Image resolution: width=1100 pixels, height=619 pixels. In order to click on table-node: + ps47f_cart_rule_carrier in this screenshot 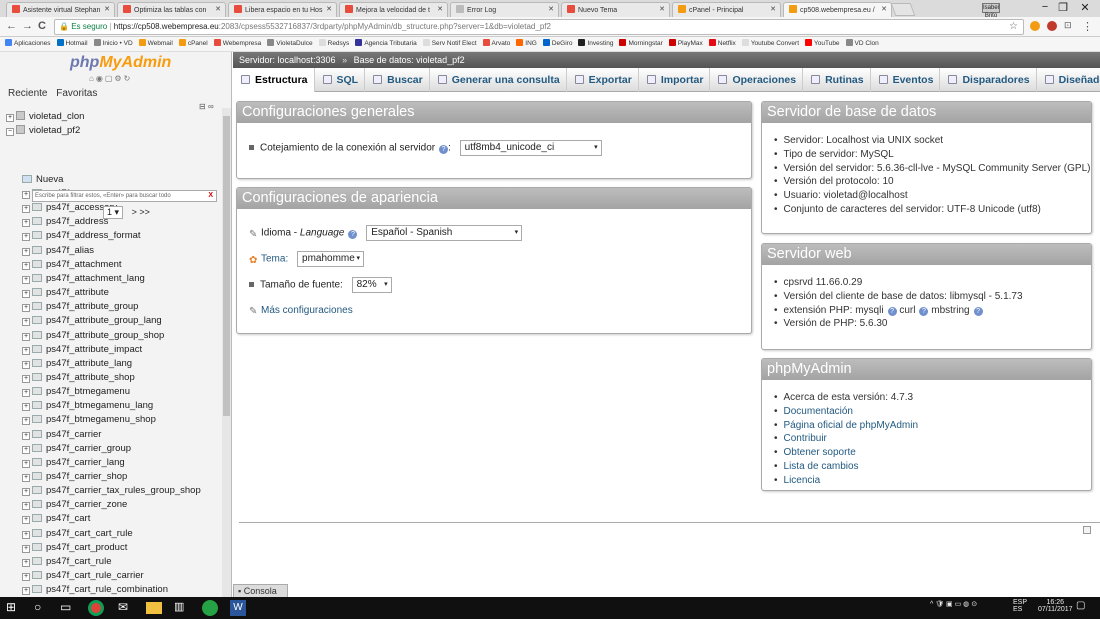, I will do `click(83, 576)`.